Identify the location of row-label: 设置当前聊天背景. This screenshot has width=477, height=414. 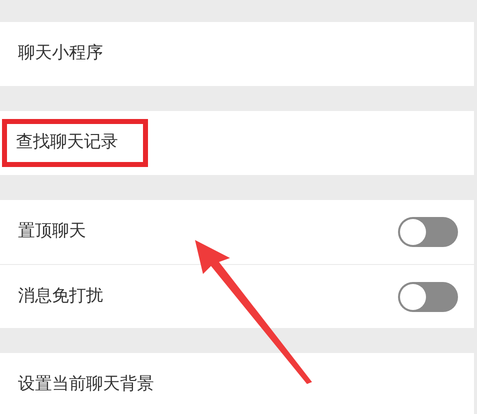
(86, 384).